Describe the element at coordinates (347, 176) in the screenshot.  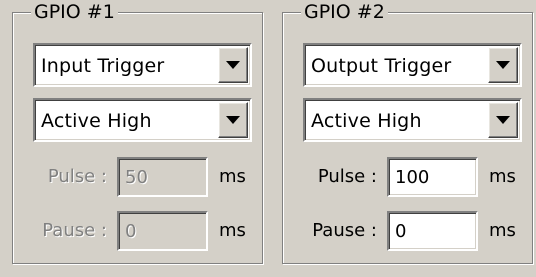
I see `gpio2-pulse-label: Pulse :` at that location.